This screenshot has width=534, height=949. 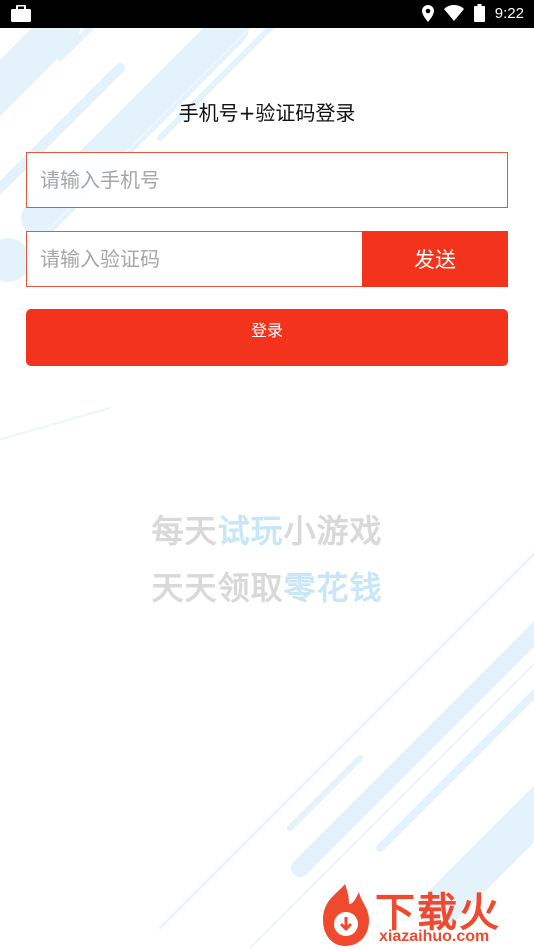 What do you see at coordinates (453, 13) in the screenshot?
I see `wifi-icon` at bounding box center [453, 13].